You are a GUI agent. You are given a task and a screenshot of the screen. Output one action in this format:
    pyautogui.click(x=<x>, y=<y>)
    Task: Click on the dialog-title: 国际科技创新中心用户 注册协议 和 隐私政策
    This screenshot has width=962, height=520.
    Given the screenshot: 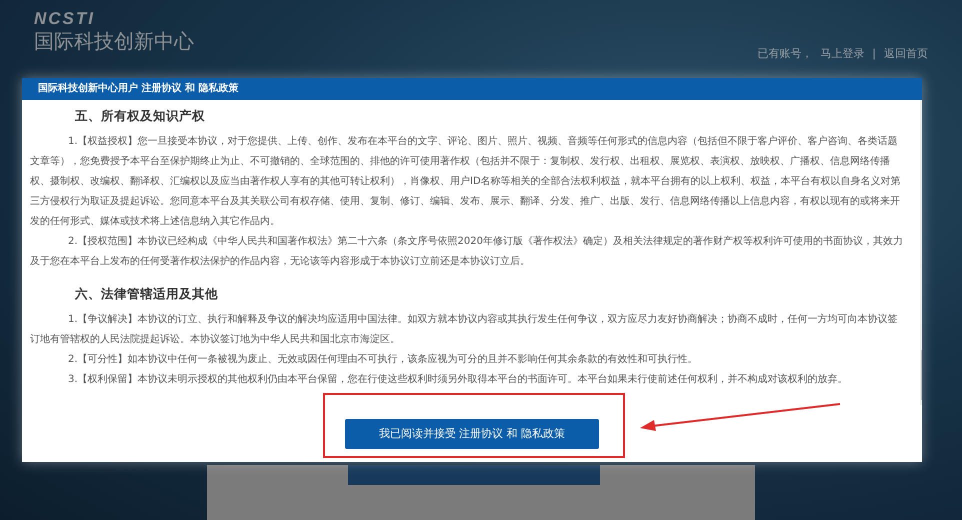 What is the action you would take?
    pyautogui.click(x=472, y=89)
    